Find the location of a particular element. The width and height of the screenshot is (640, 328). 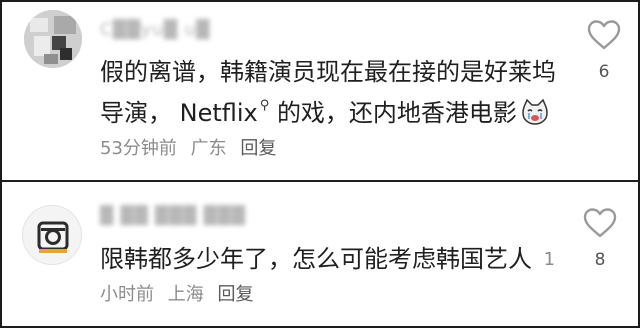

brand-link: Netflix is located at coordinates (219, 113).